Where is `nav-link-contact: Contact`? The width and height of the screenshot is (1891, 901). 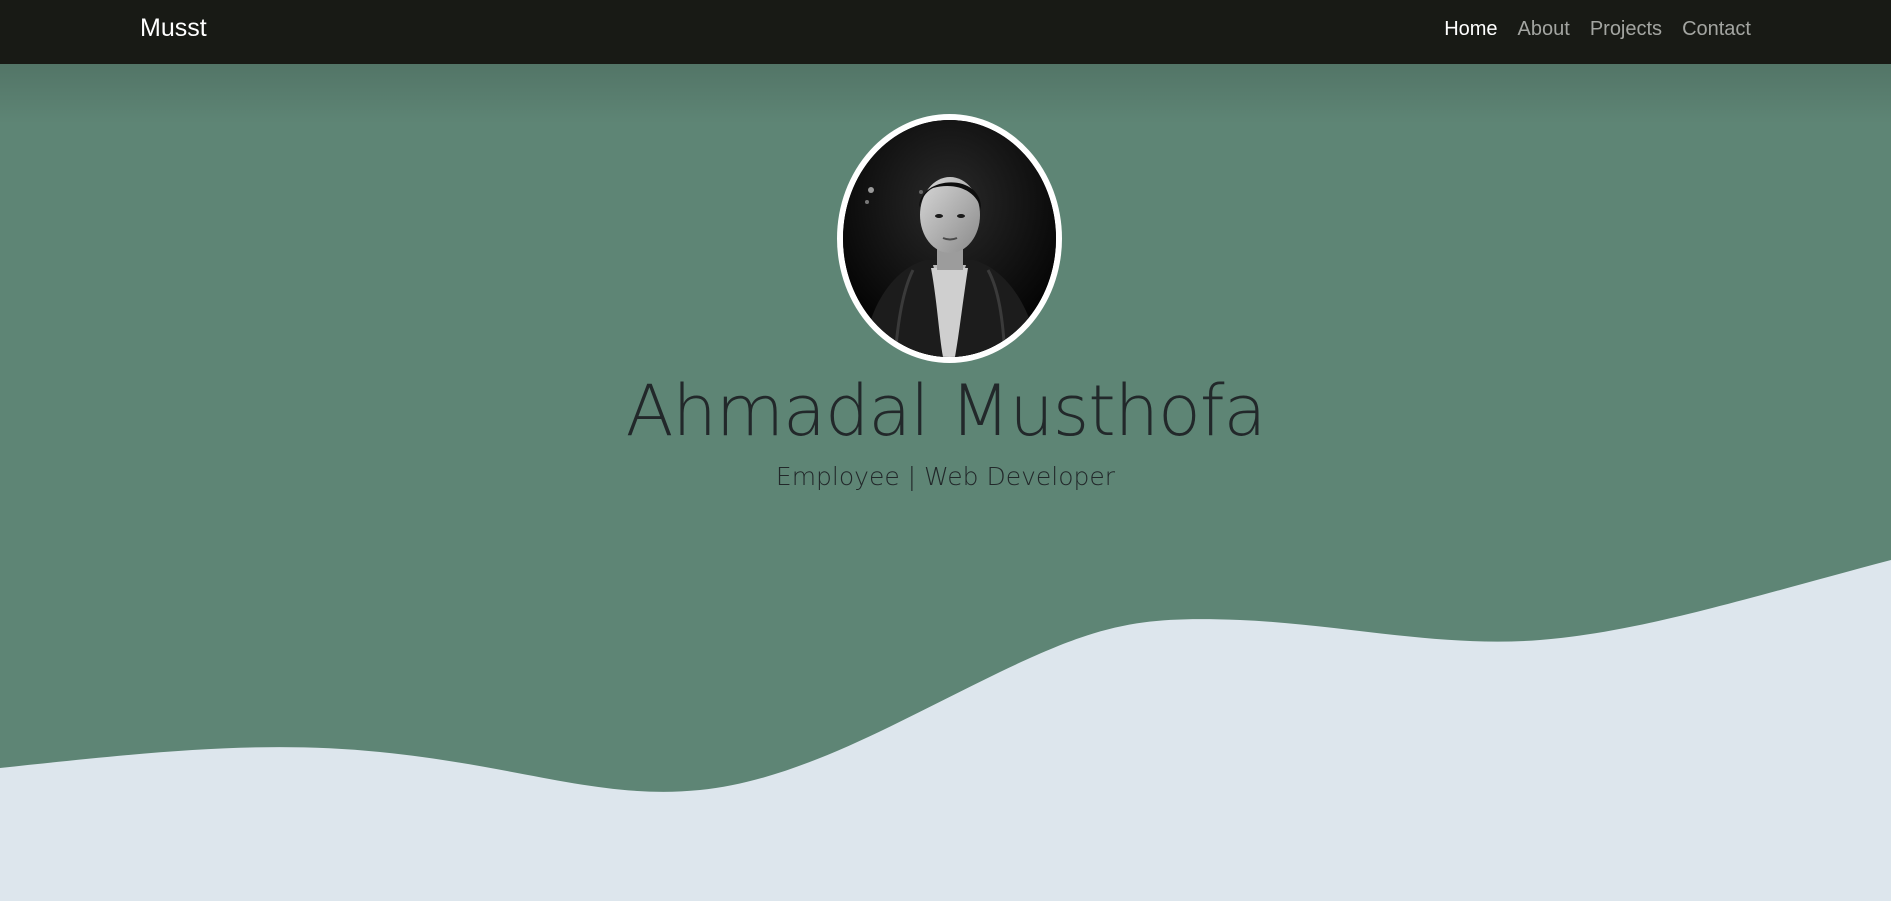 nav-link-contact: Contact is located at coordinates (1716, 29).